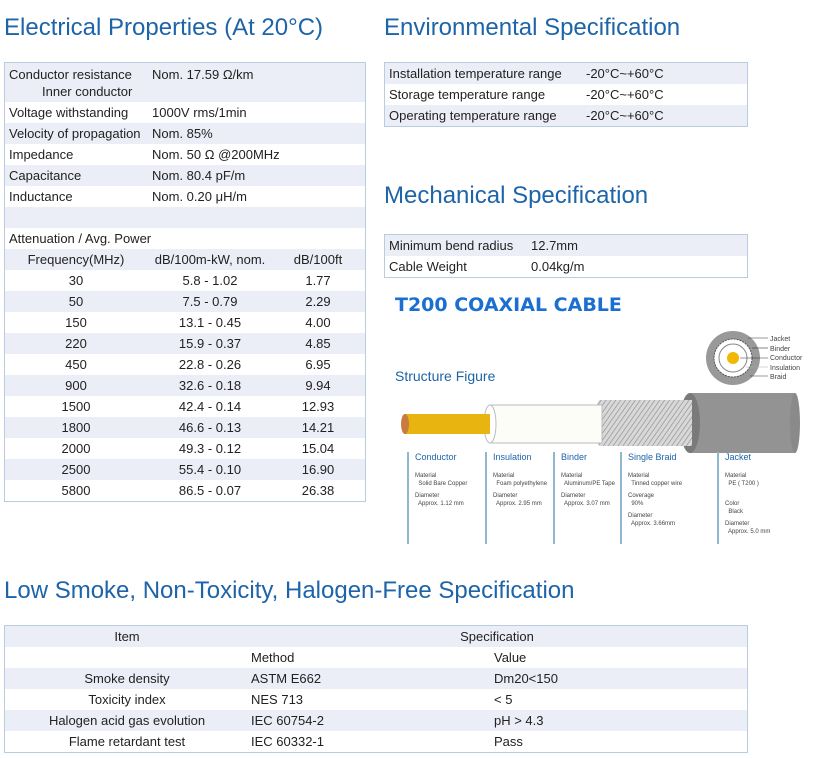 This screenshot has width=815, height=759. What do you see at coordinates (216, 154) in the screenshot?
I see `row-value: Nom. 50 Ω @200MHz` at bounding box center [216, 154].